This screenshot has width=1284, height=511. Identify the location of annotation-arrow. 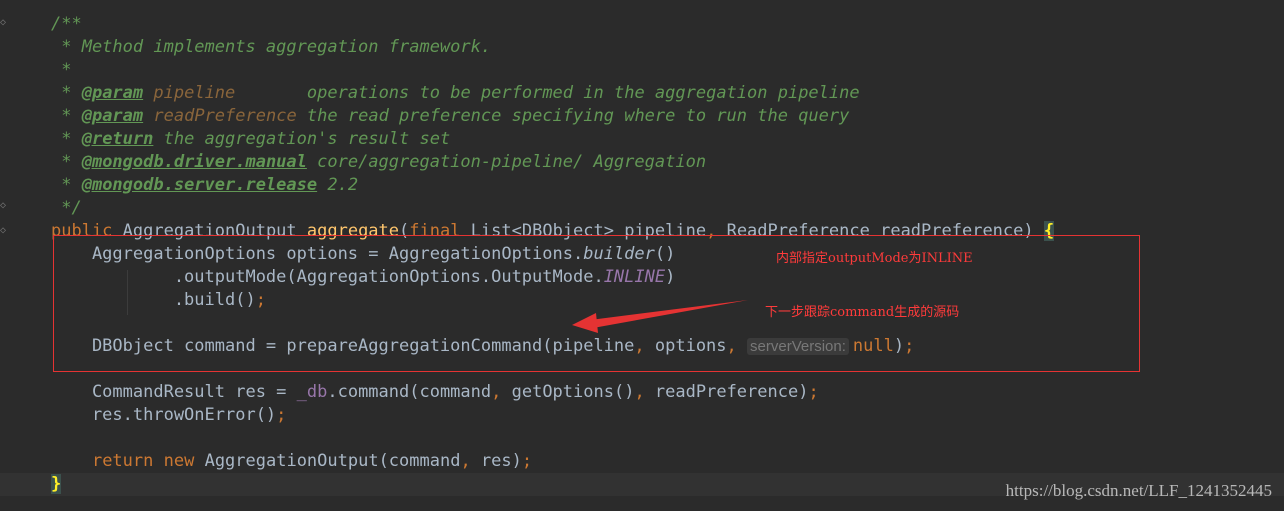
(660, 316).